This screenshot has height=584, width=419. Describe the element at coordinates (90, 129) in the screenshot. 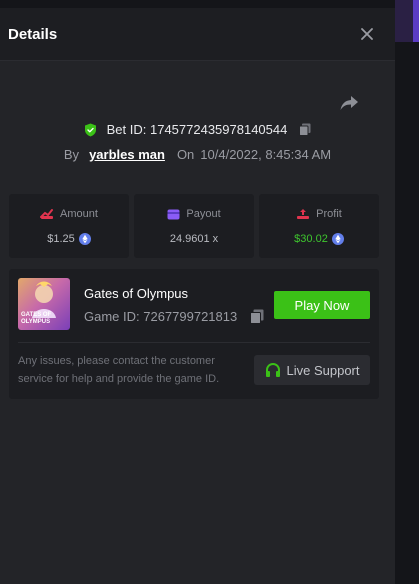

I see `verified-shield-icon` at that location.